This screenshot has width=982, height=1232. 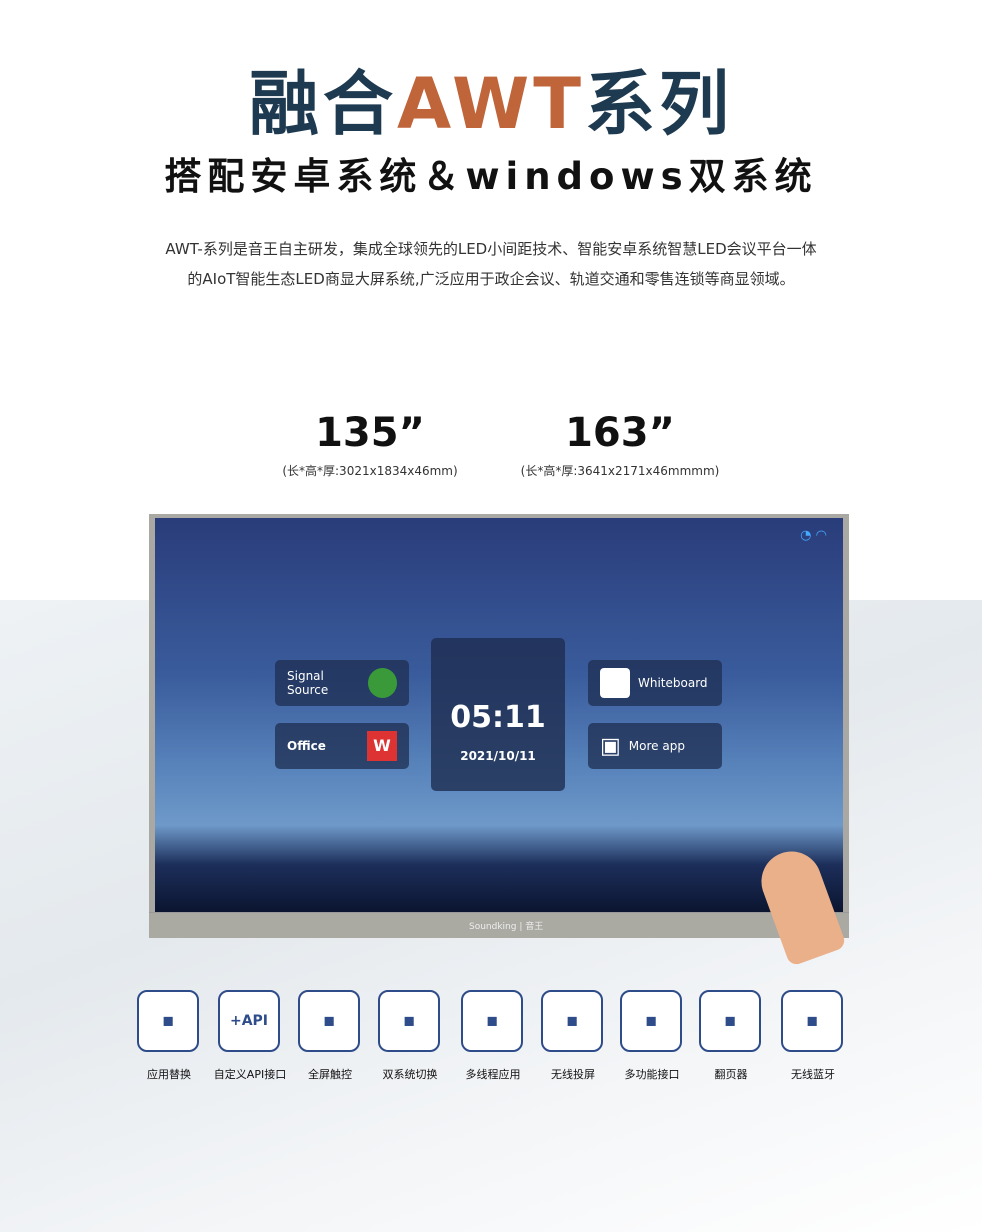 What do you see at coordinates (651, 1021) in the screenshot?
I see `ports-icon: ◼` at bounding box center [651, 1021].